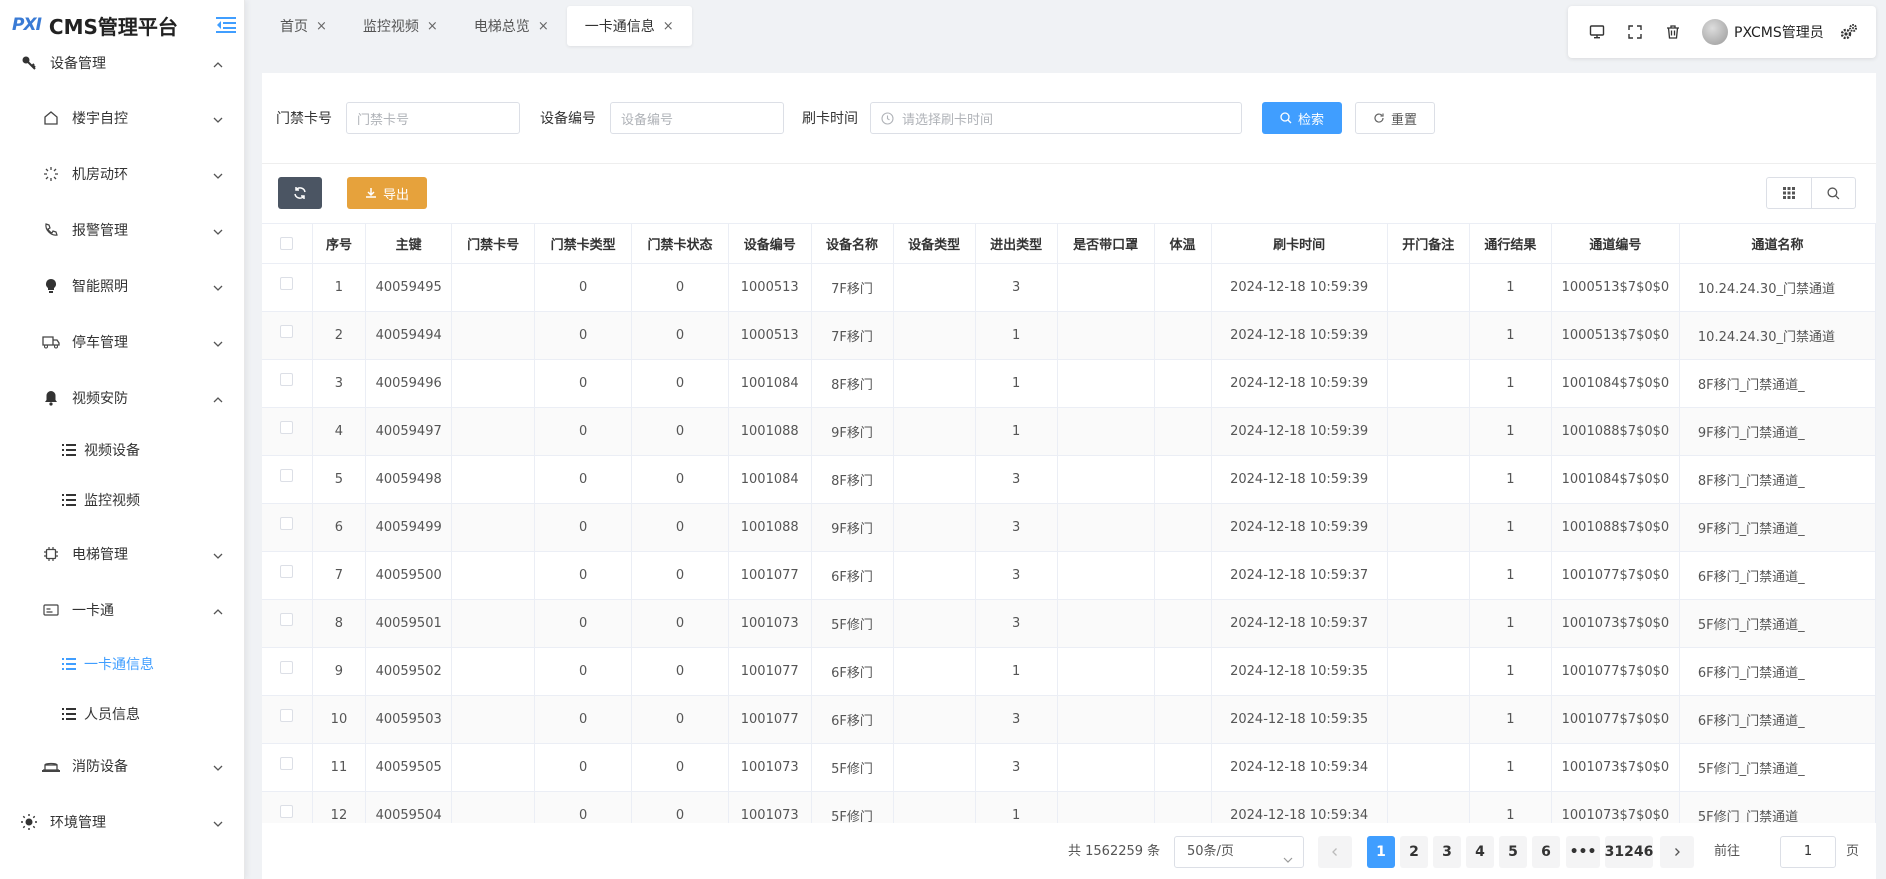  Describe the element at coordinates (122, 63) in the screenshot. I see `sidebar-item-0: 设备管理` at that location.